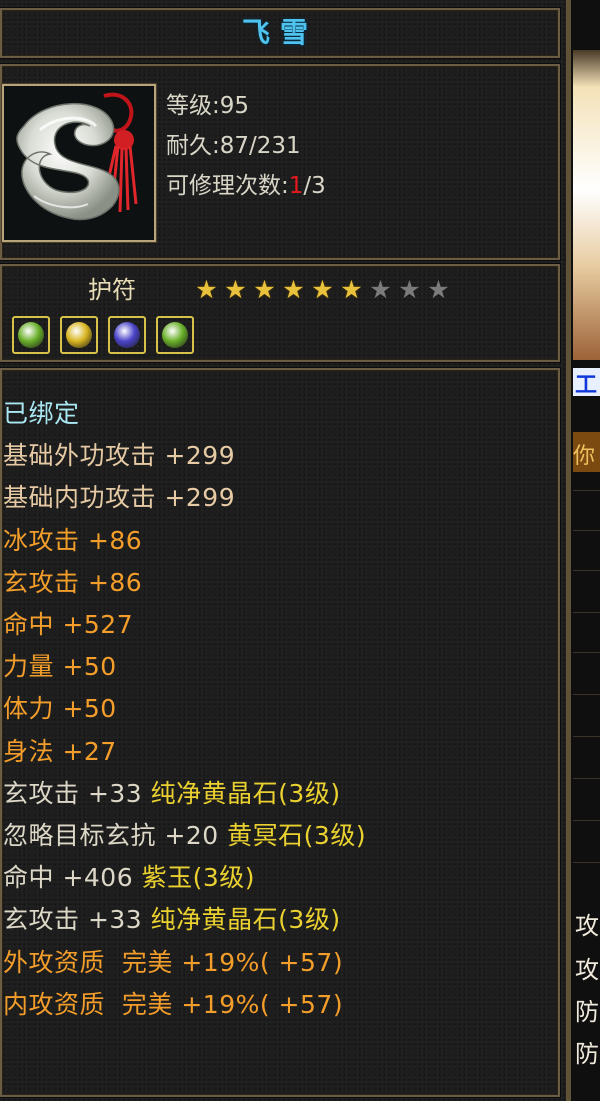  Describe the element at coordinates (296, 186) in the screenshot. I see `repair-used: 1` at that location.